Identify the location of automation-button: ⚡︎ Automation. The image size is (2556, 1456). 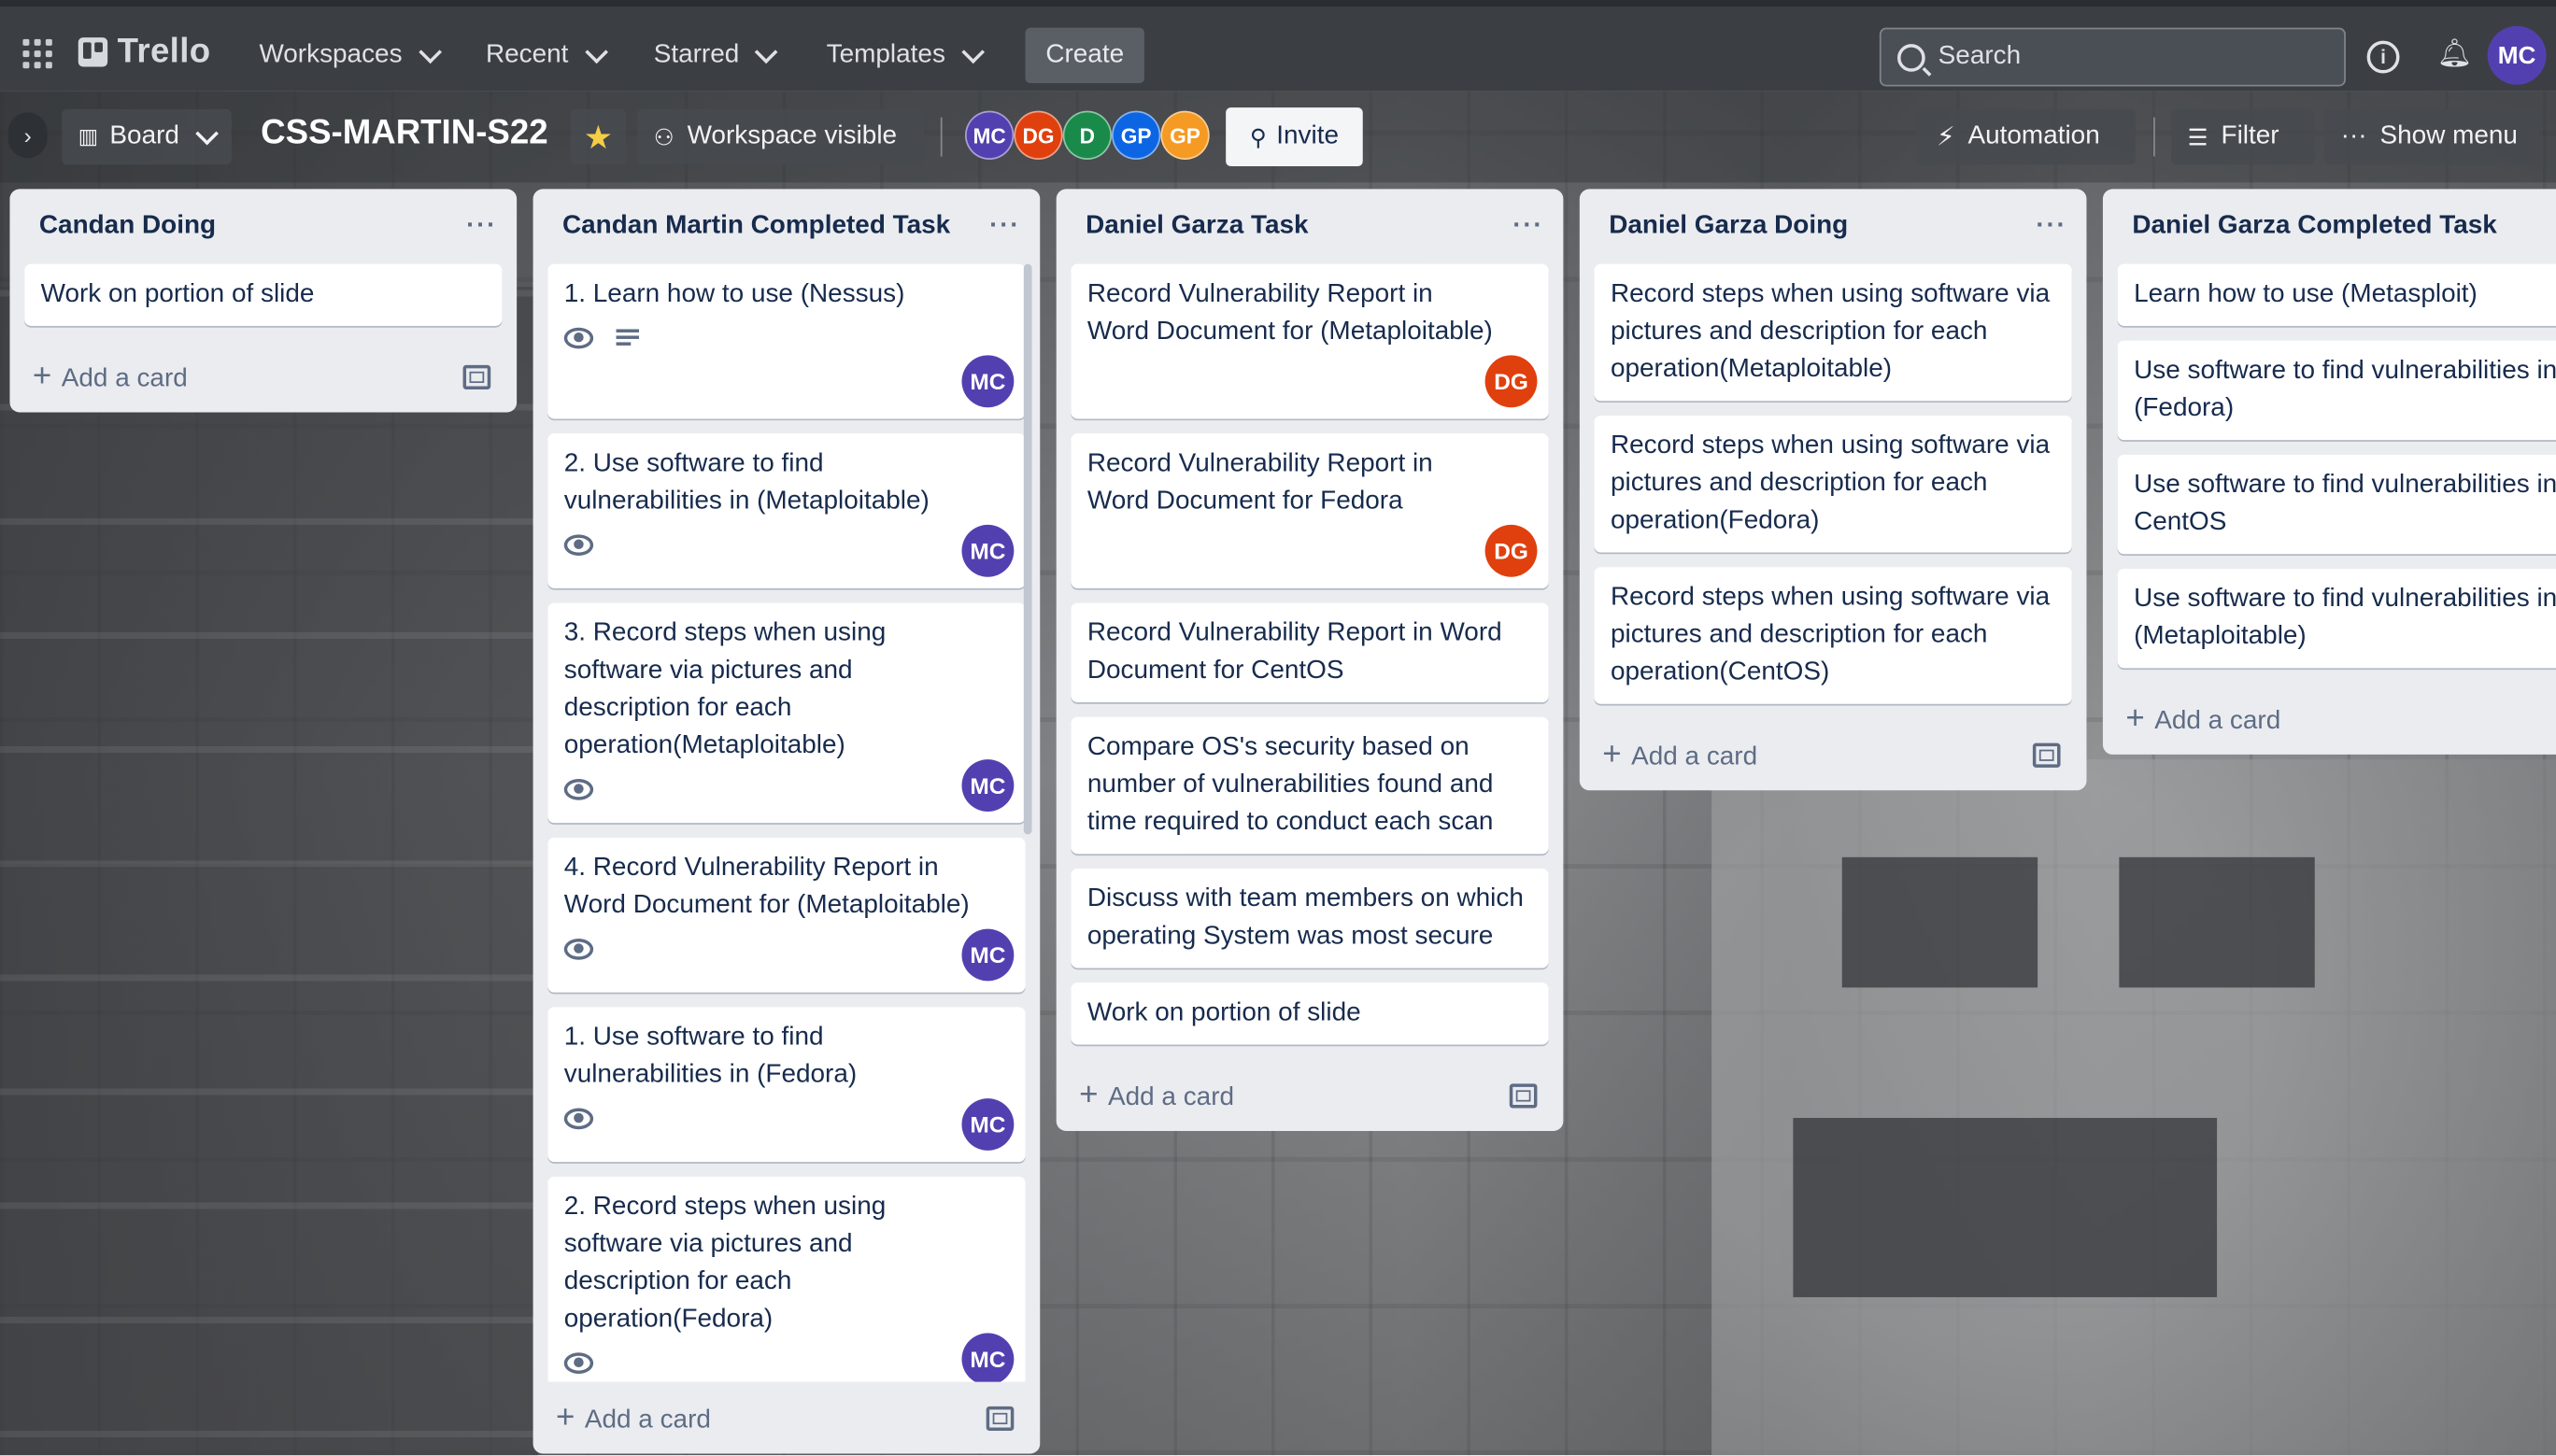
(2026, 136).